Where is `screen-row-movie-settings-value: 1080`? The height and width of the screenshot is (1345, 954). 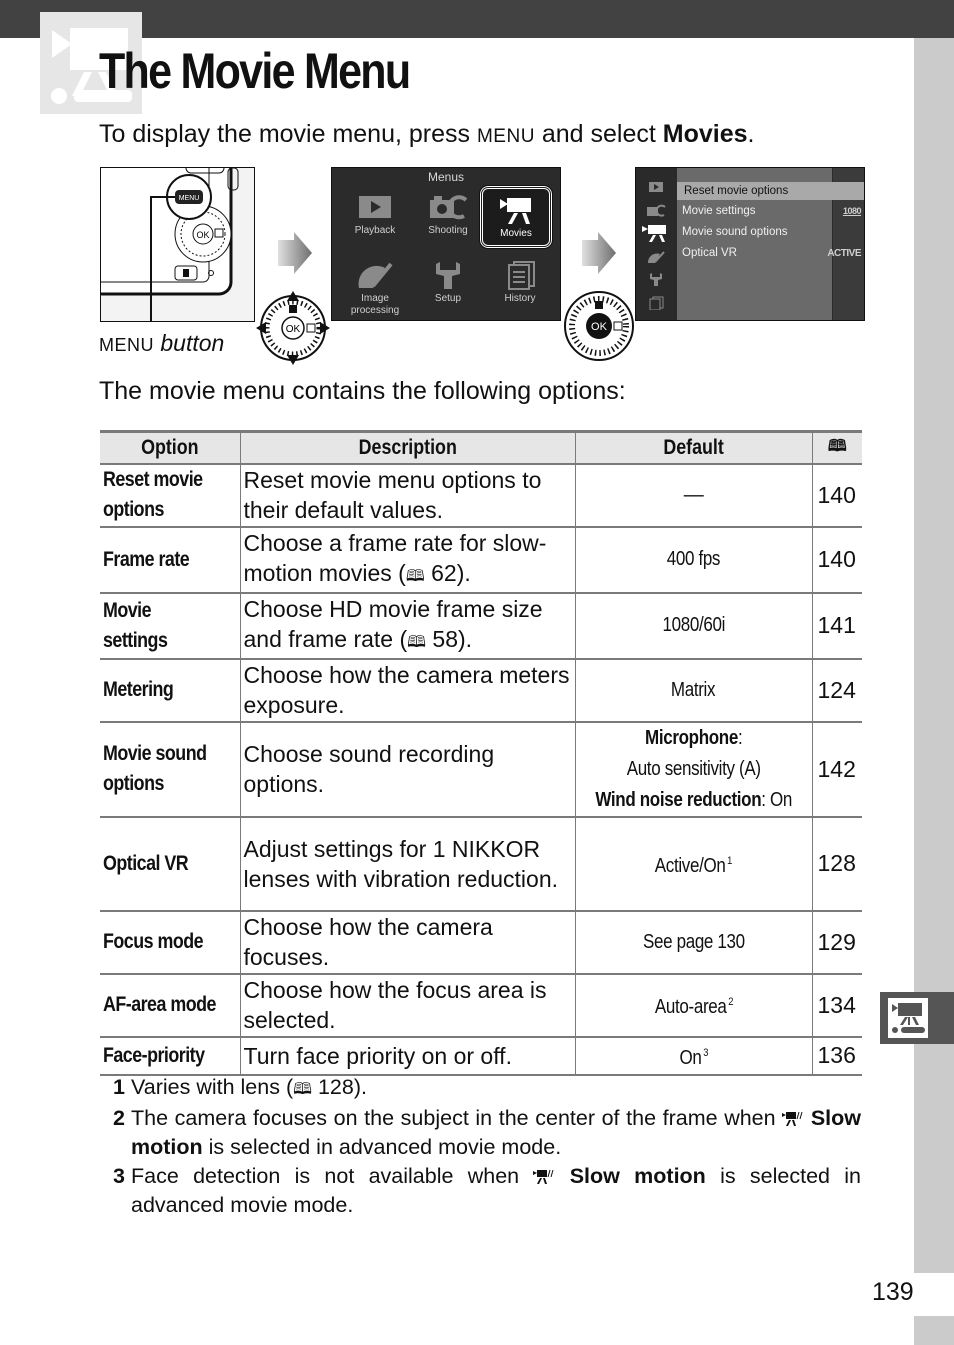 screen-row-movie-settings-value: 1080 is located at coordinates (852, 211).